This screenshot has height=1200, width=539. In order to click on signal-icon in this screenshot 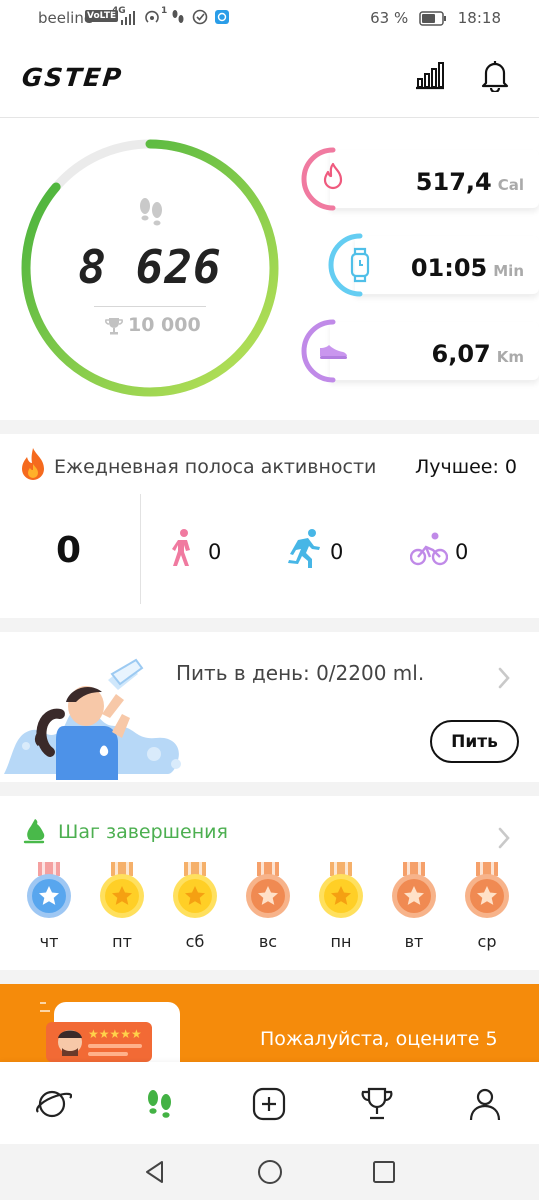, I will do `click(128, 18)`.